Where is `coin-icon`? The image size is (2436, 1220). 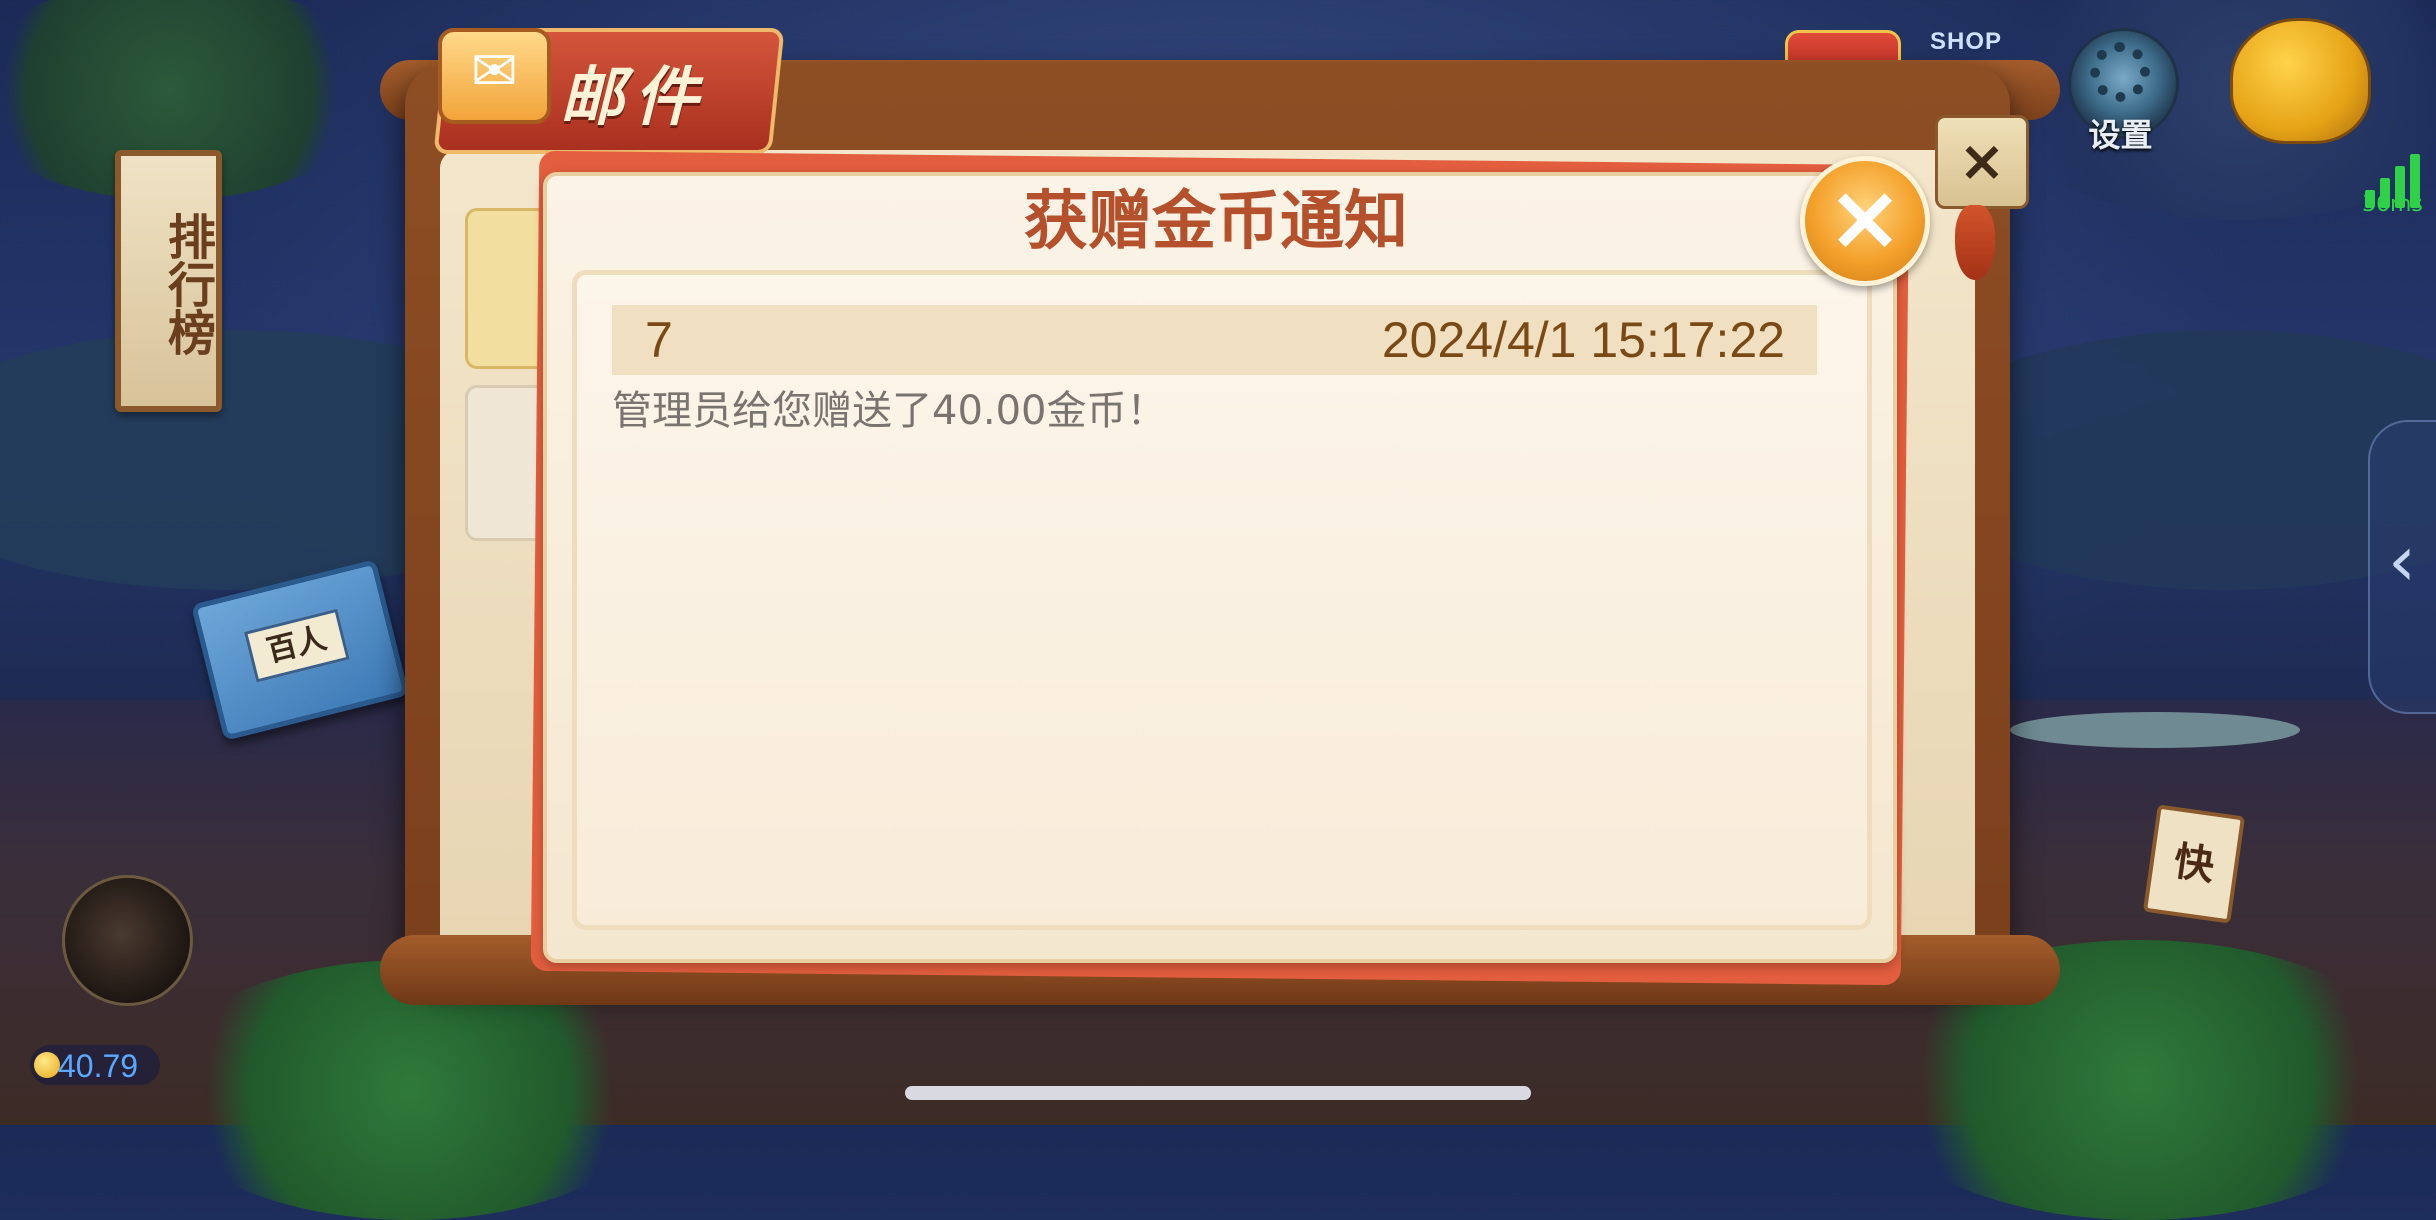
coin-icon is located at coordinates (47, 1065).